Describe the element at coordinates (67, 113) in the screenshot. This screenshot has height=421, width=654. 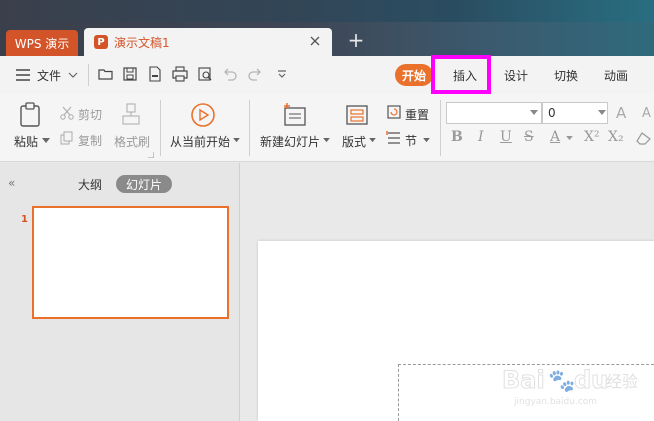
I see `scissors-icon` at that location.